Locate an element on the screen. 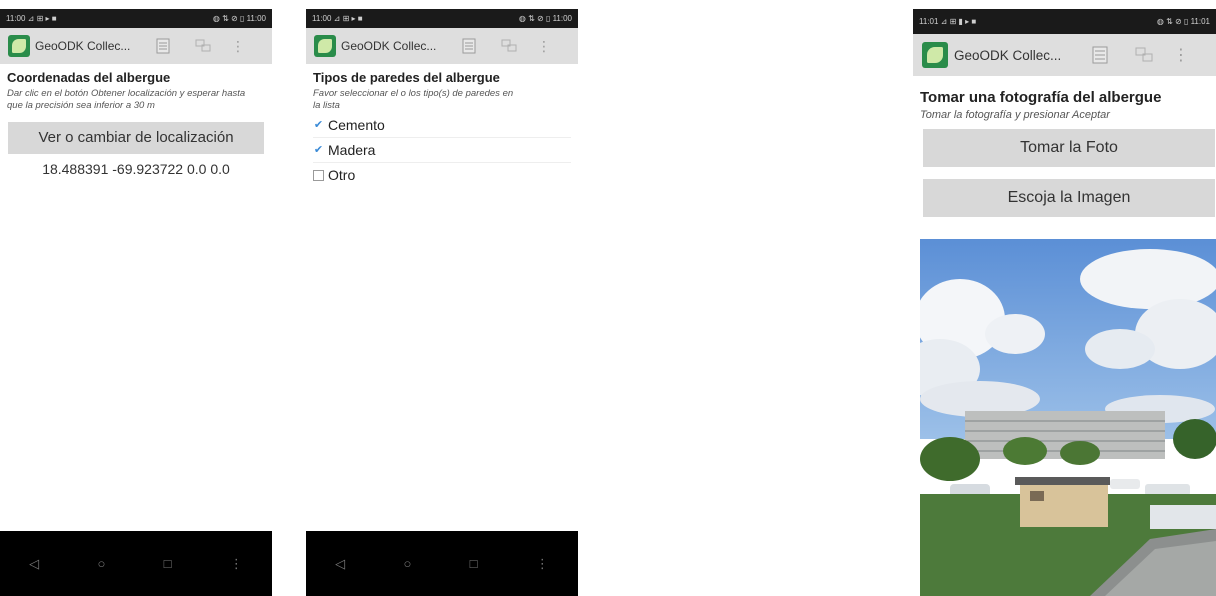 Image resolution: width=1216 pixels, height=596 pixels. choice-label: Cemento is located at coordinates (356, 125).